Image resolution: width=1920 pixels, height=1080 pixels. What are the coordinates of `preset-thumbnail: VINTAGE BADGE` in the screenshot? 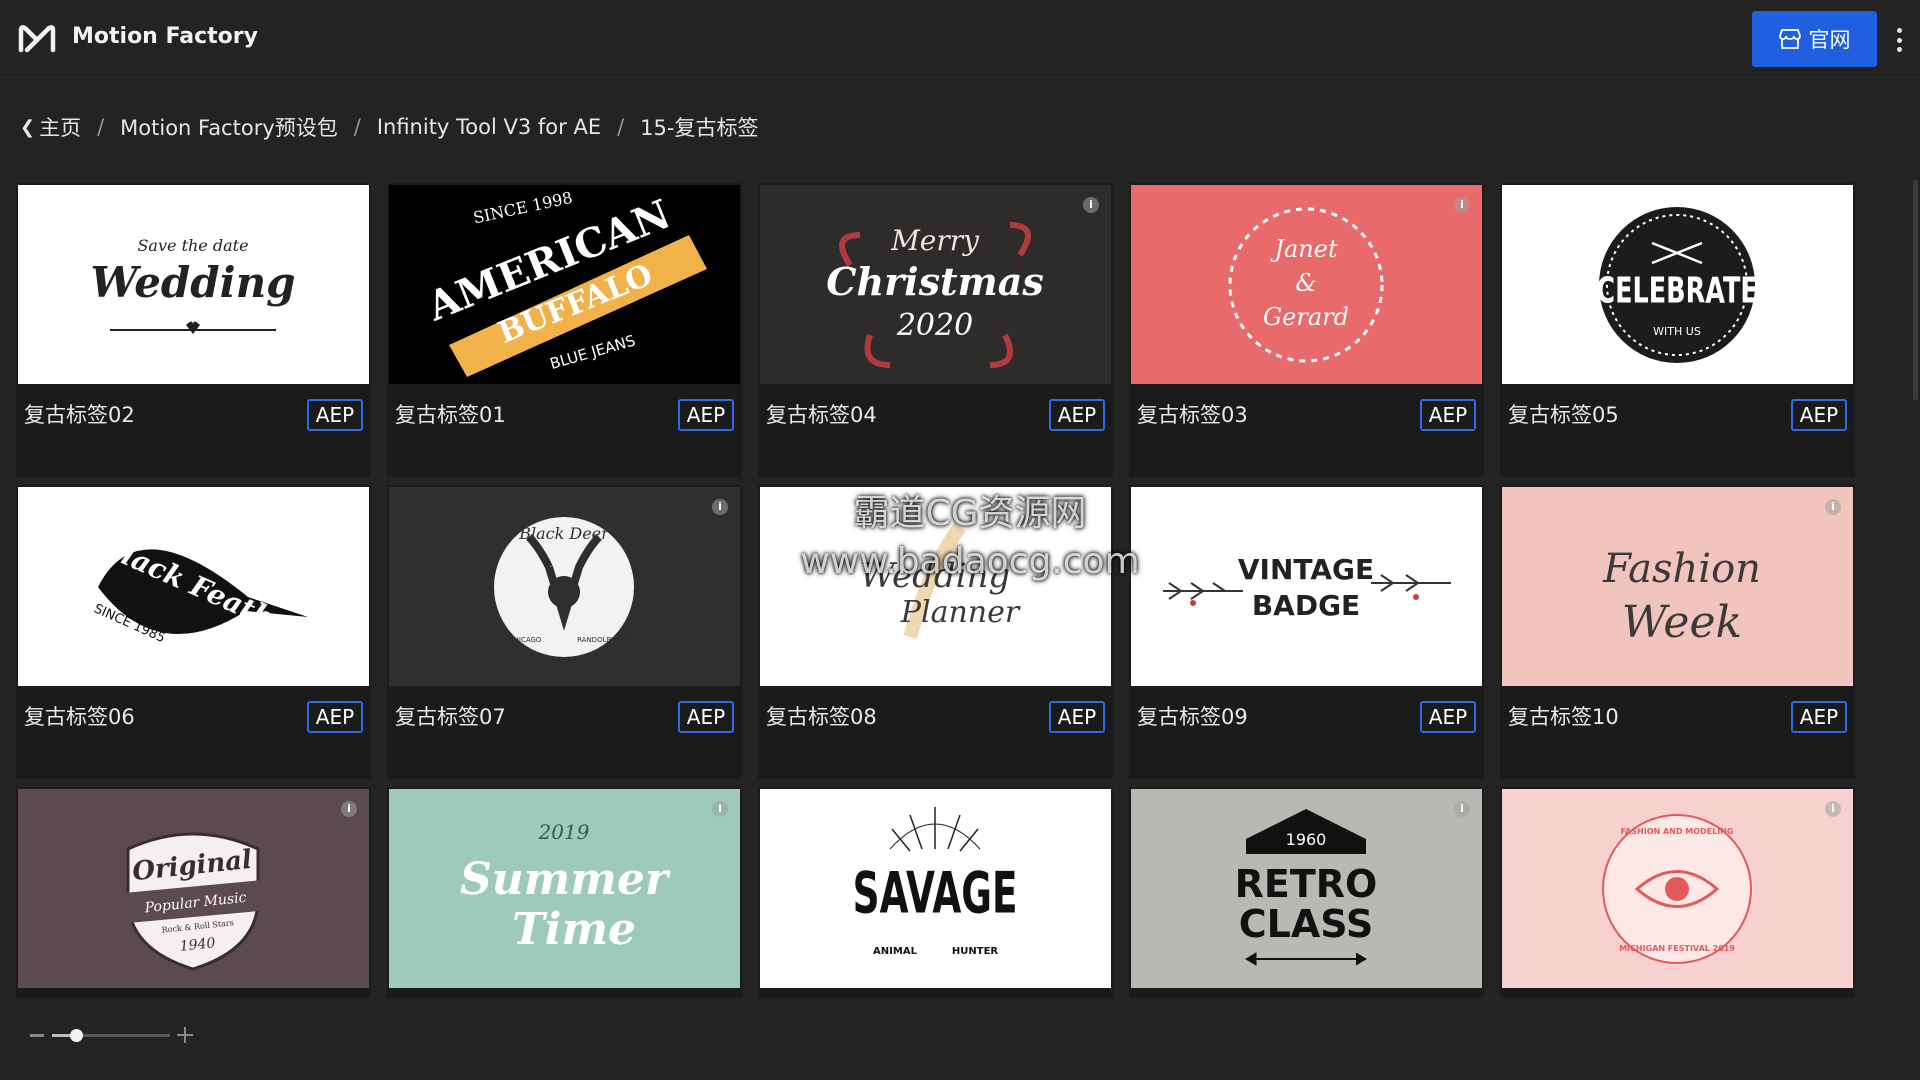 It's located at (1306, 586).